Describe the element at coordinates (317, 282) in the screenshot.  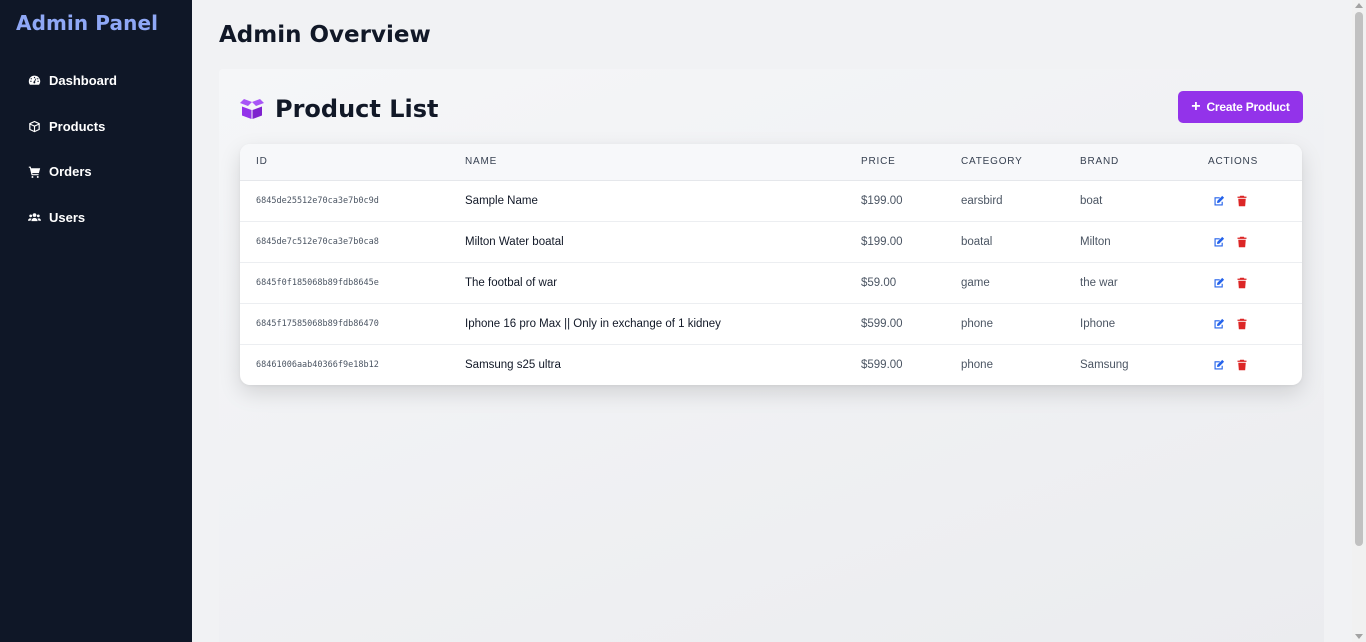
I see `cell-id: 6845f0f185068b89fdb8645e` at that location.